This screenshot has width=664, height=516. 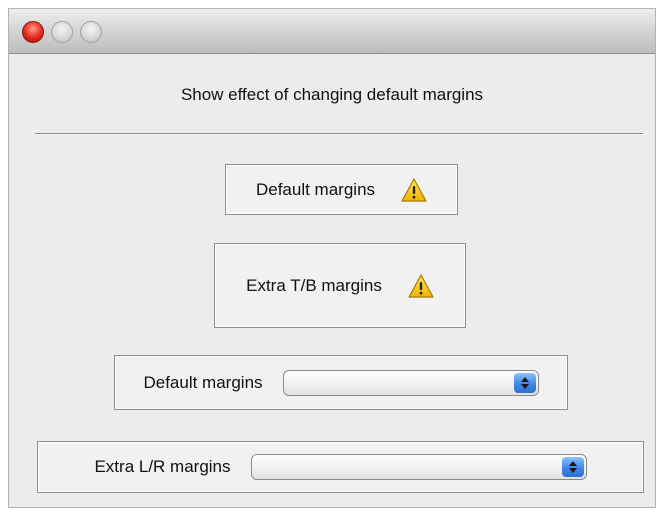 I want to click on zoom-button, so click(x=91, y=32).